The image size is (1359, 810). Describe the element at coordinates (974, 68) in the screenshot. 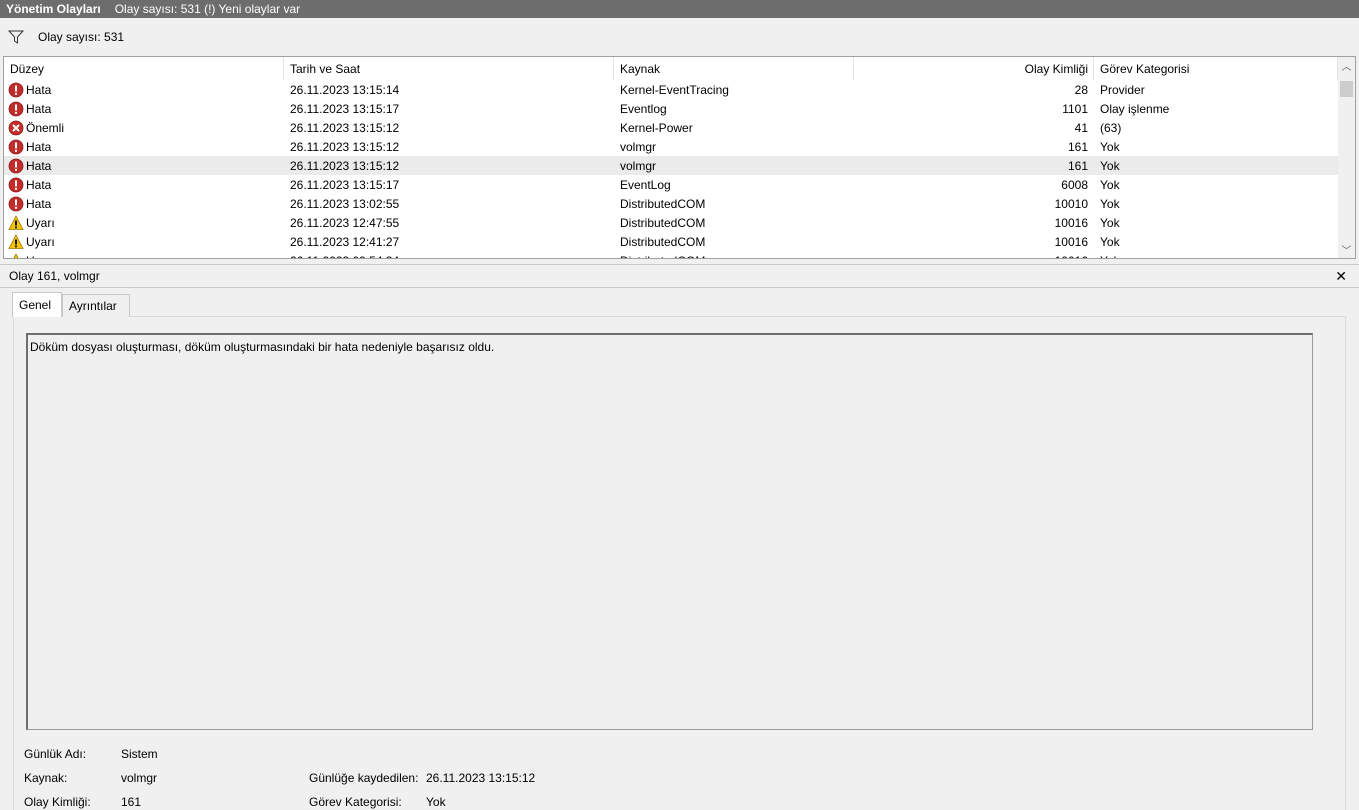

I see `column-header-event-id: Olay Kimliği` at that location.